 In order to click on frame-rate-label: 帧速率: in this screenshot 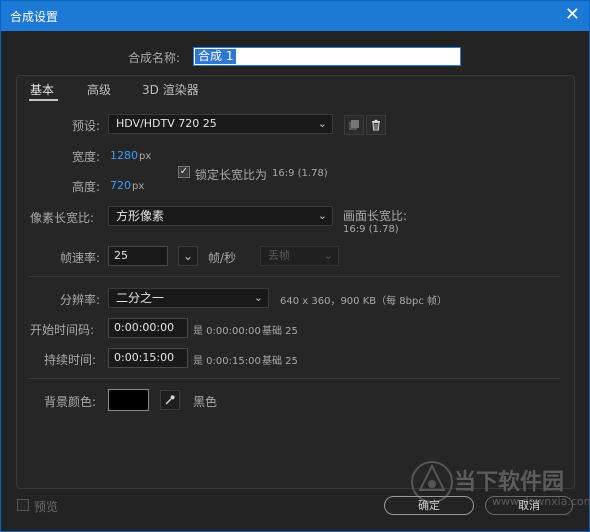, I will do `click(80, 258)`.